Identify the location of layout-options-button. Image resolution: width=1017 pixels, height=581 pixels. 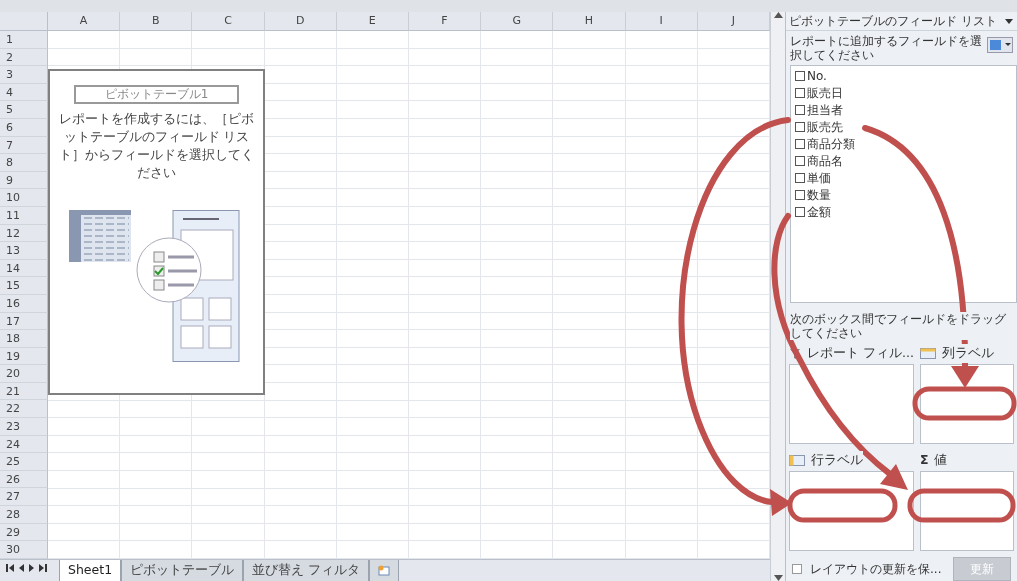
(1000, 45).